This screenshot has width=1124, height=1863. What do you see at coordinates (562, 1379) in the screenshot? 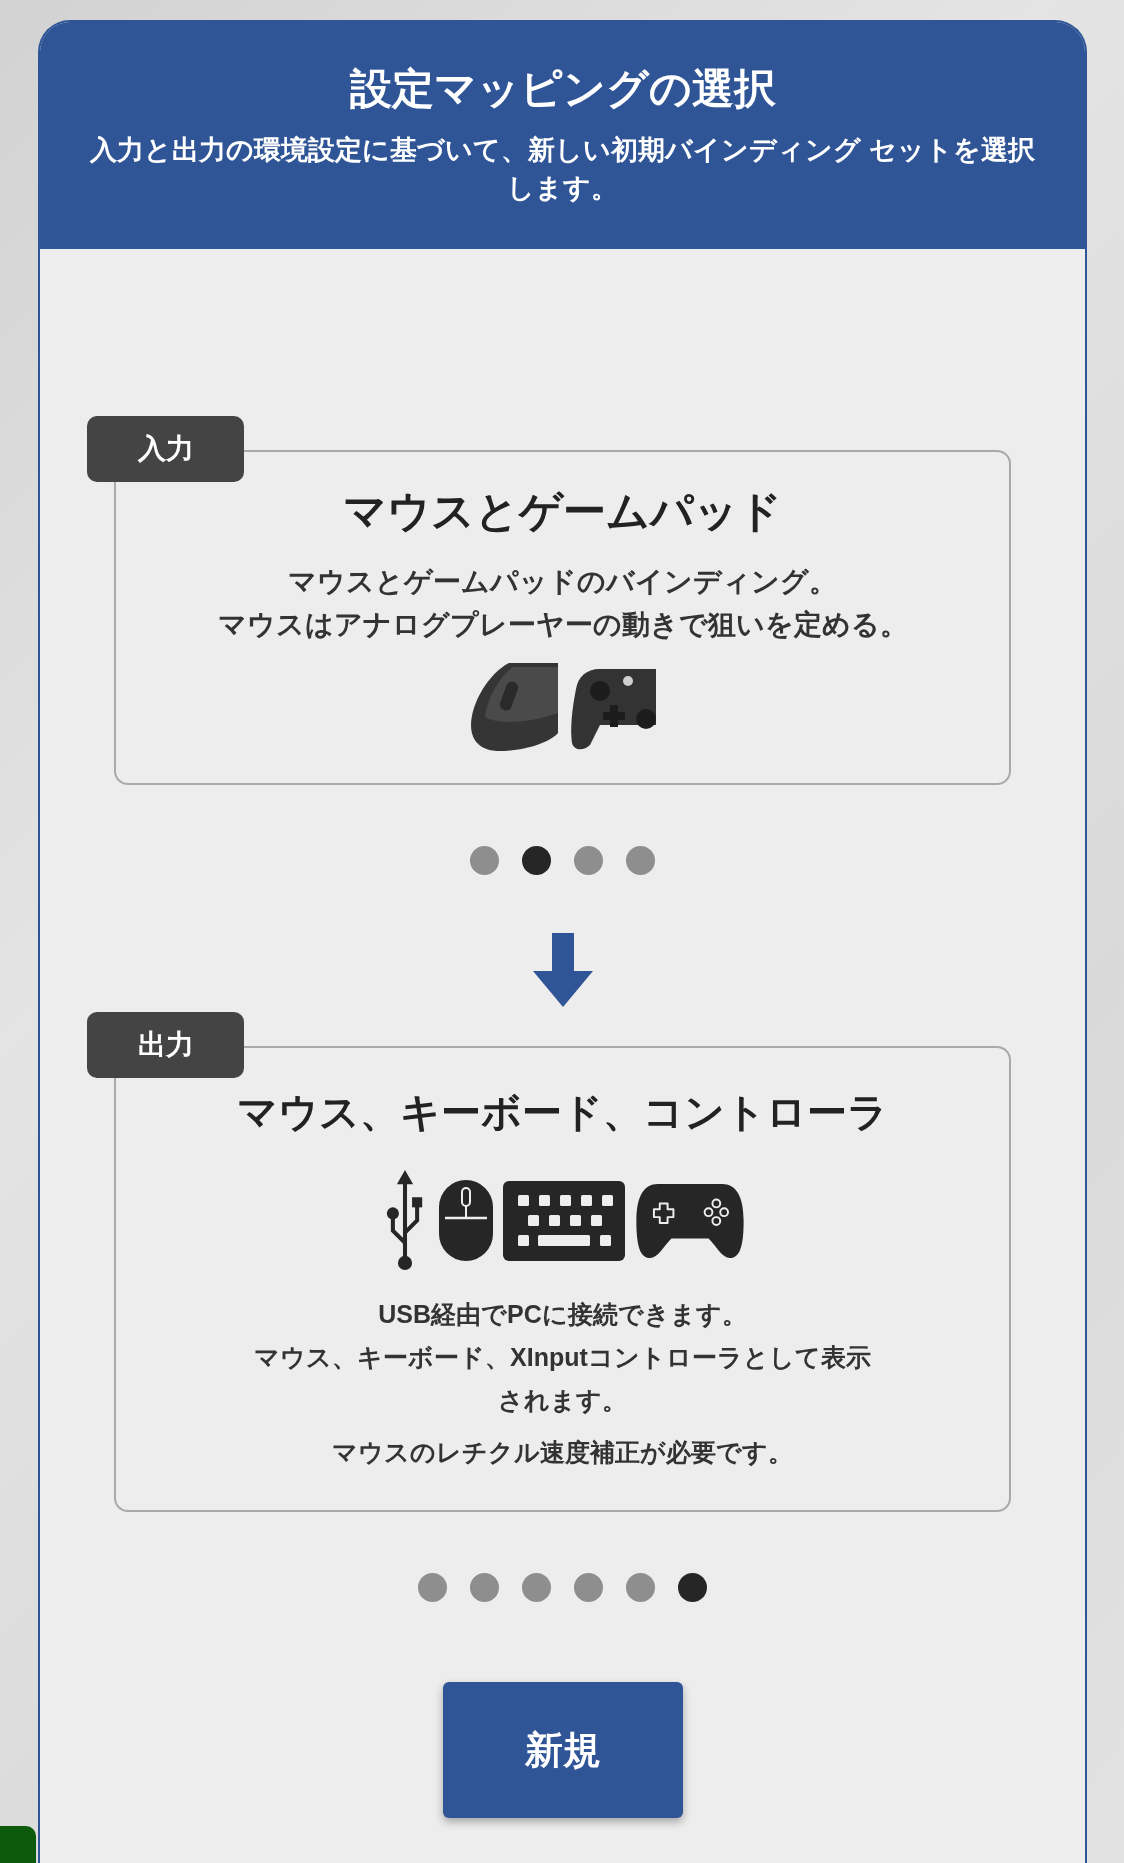
I see `option-description: マウス、キーボード、XInputコントローラとして表示されます。` at bounding box center [562, 1379].